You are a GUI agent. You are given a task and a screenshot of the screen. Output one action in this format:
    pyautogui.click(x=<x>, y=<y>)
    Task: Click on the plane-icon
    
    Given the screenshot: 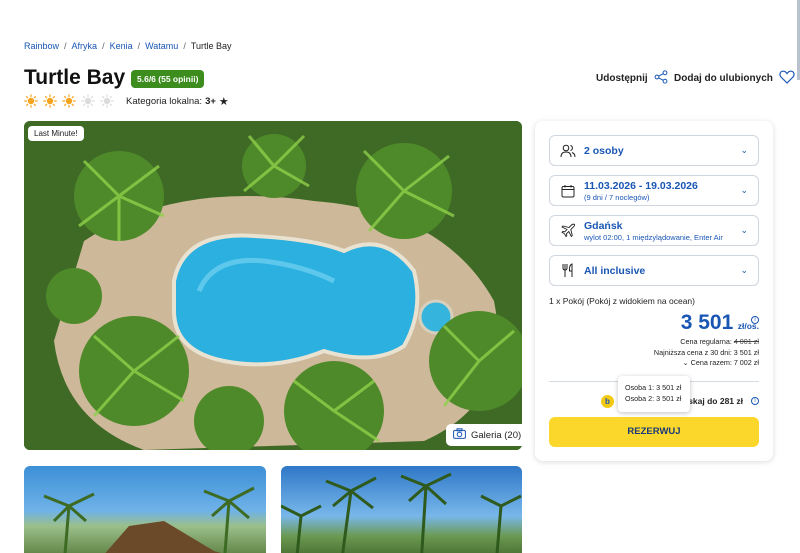 What is the action you would take?
    pyautogui.click(x=568, y=231)
    